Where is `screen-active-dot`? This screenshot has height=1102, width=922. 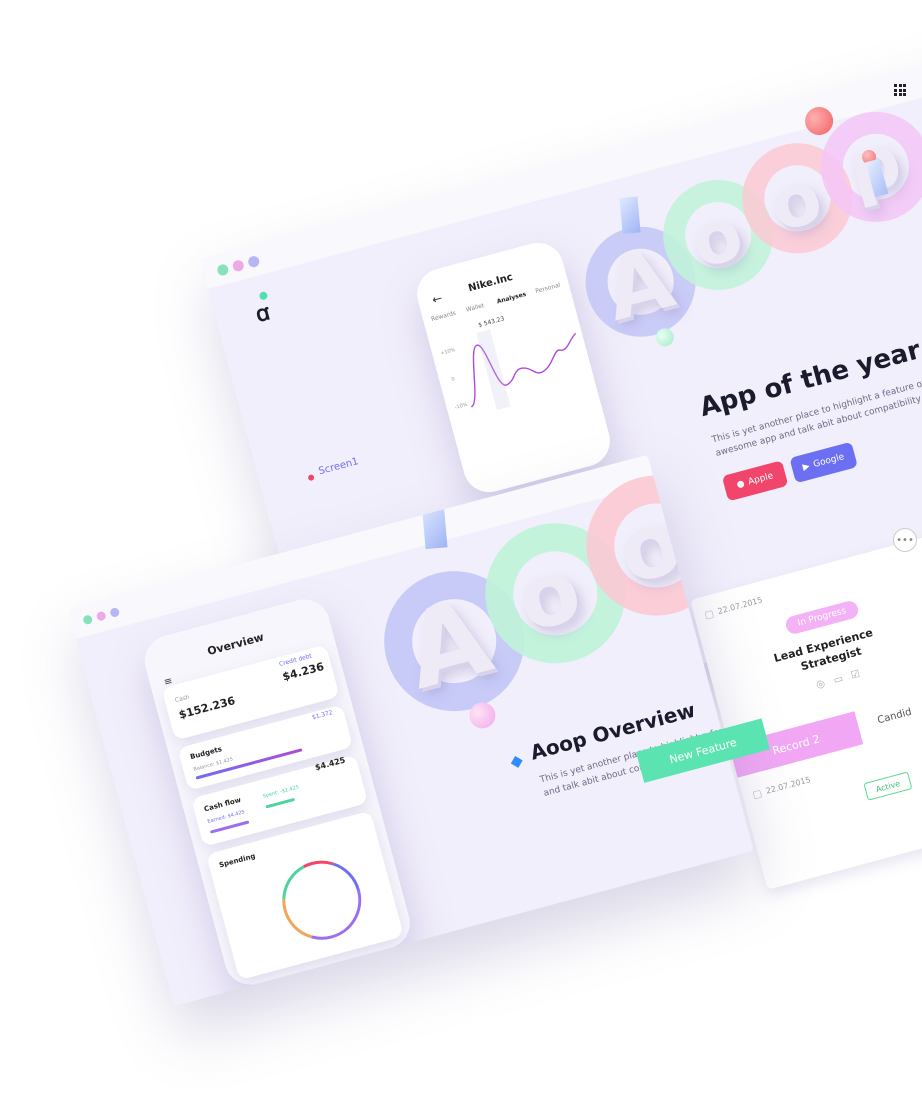 screen-active-dot is located at coordinates (311, 477).